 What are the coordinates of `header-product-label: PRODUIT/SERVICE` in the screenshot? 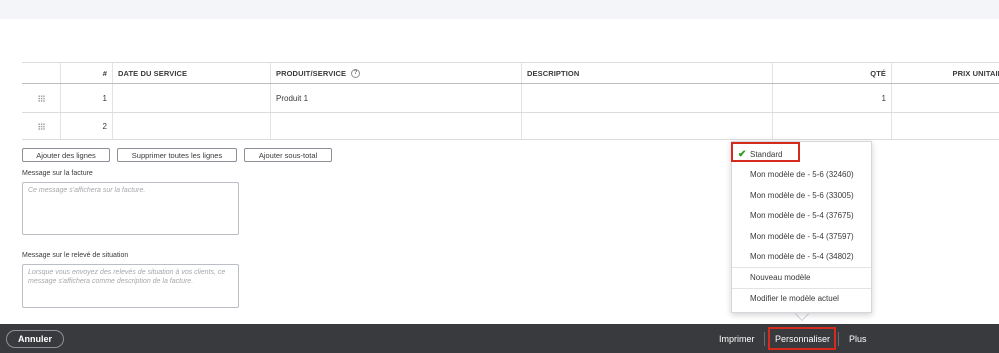 It's located at (311, 73).